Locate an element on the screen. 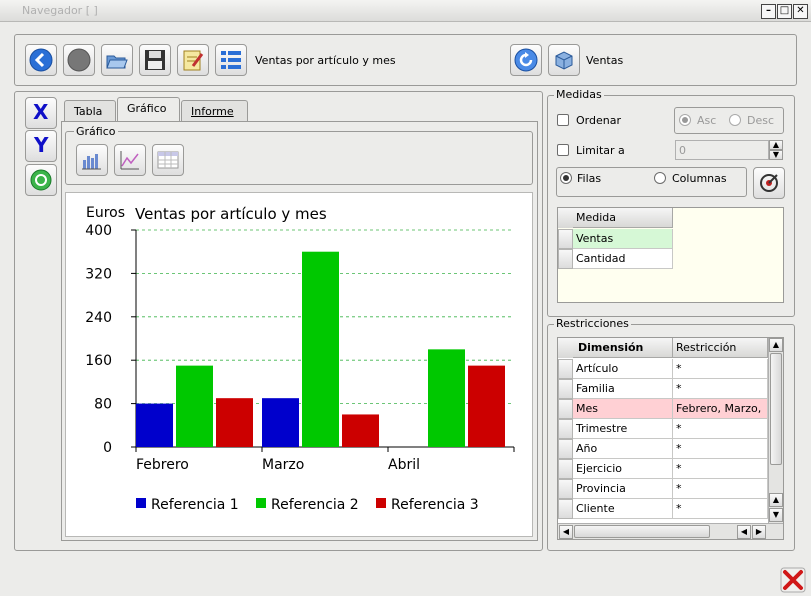 The image size is (811, 596). dimension-cell: Cliente is located at coordinates (623, 509).